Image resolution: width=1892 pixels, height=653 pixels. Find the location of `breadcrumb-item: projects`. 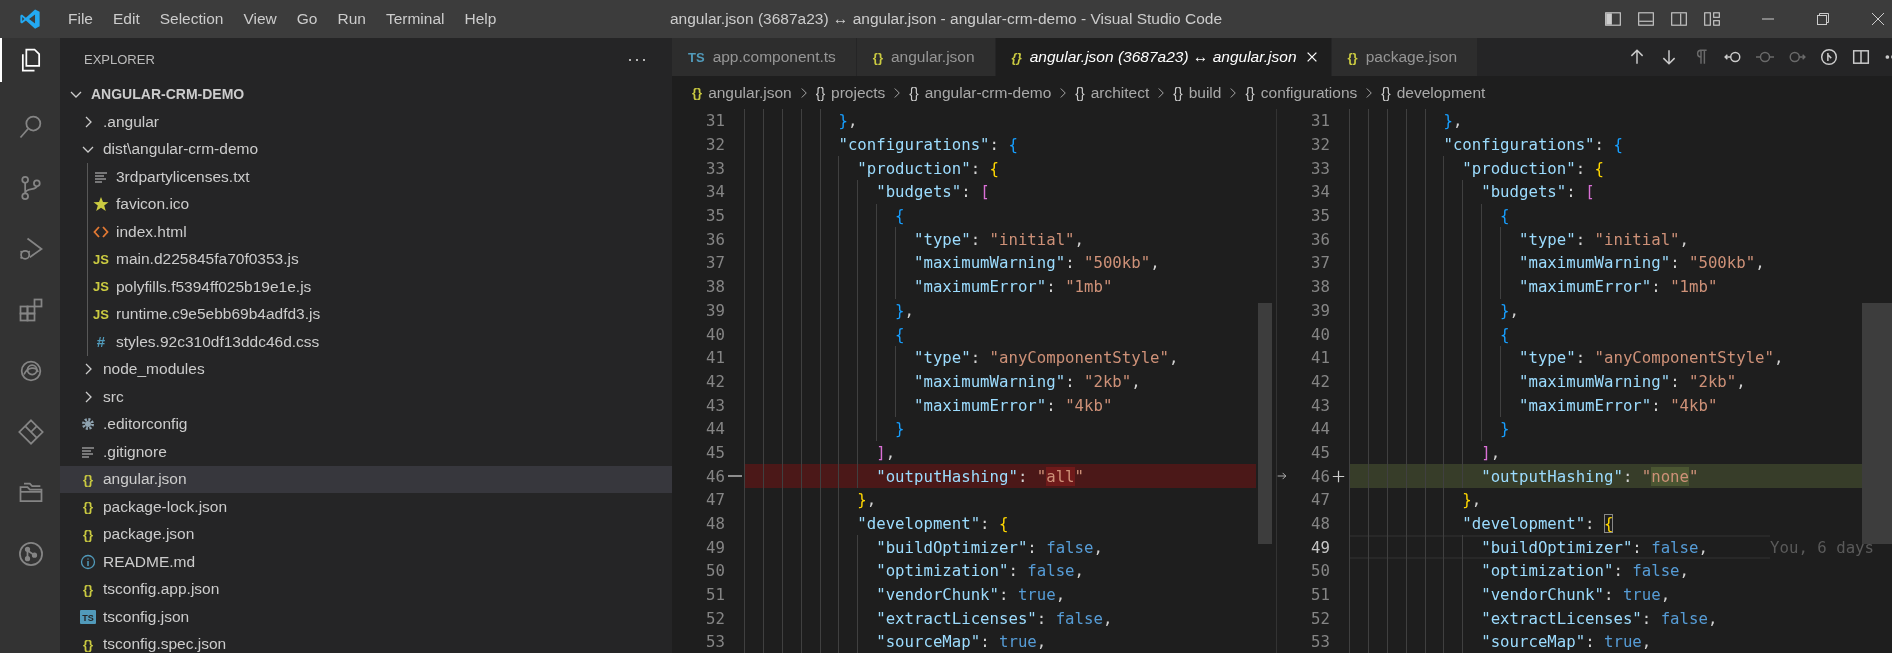

breadcrumb-item: projects is located at coordinates (858, 92).